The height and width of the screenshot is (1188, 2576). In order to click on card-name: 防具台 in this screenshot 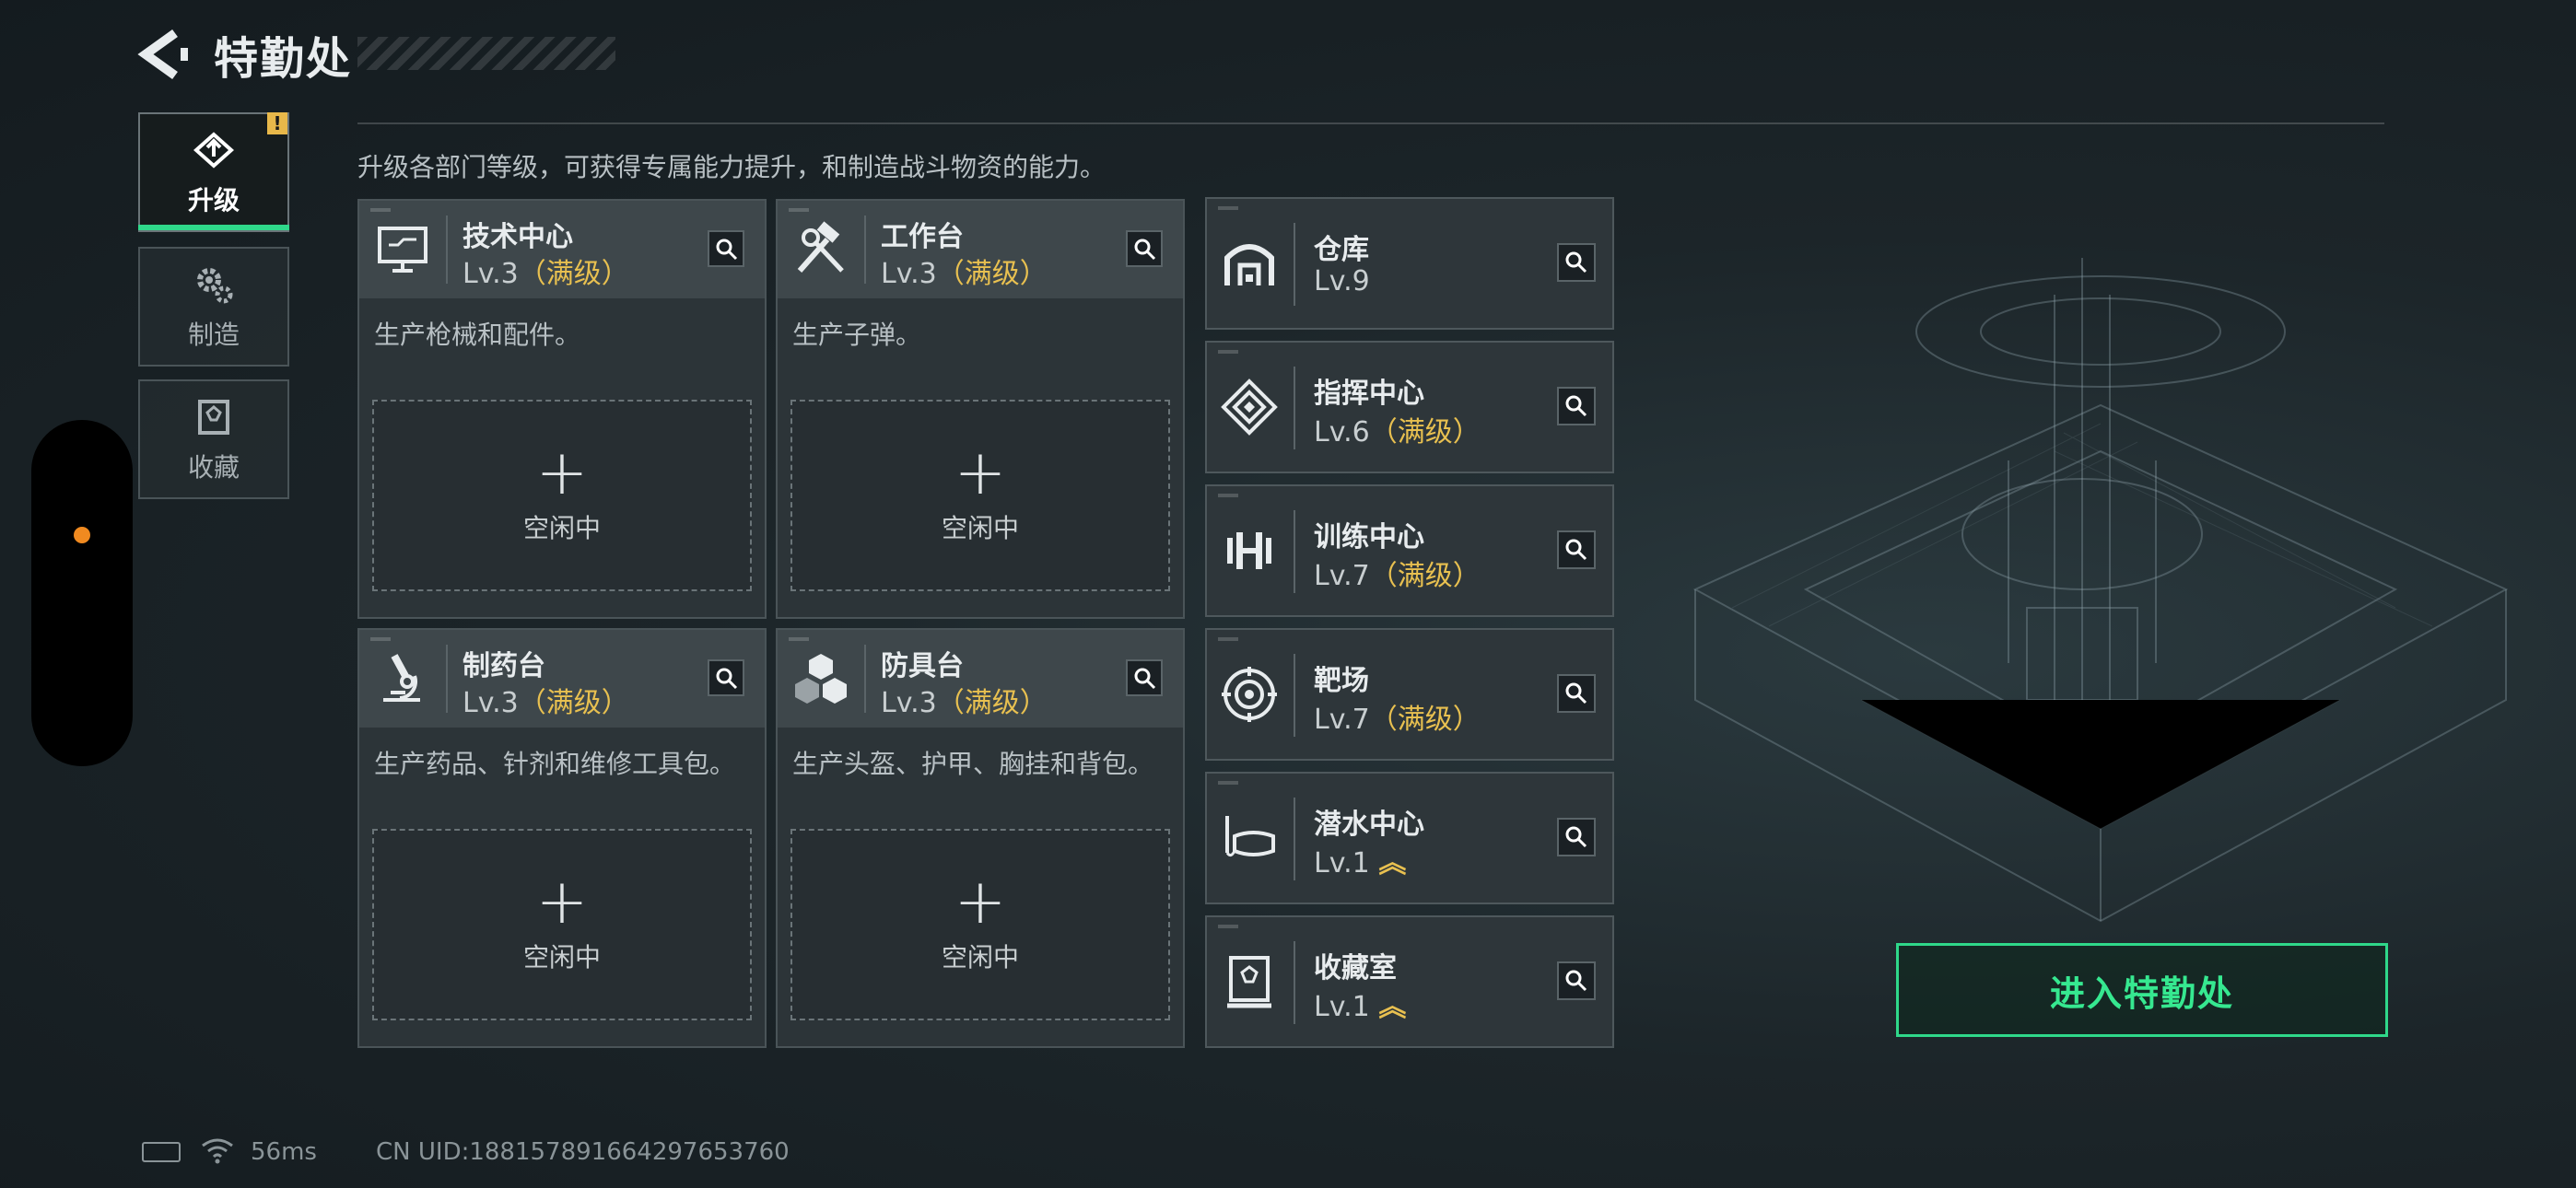, I will do `click(923, 666)`.